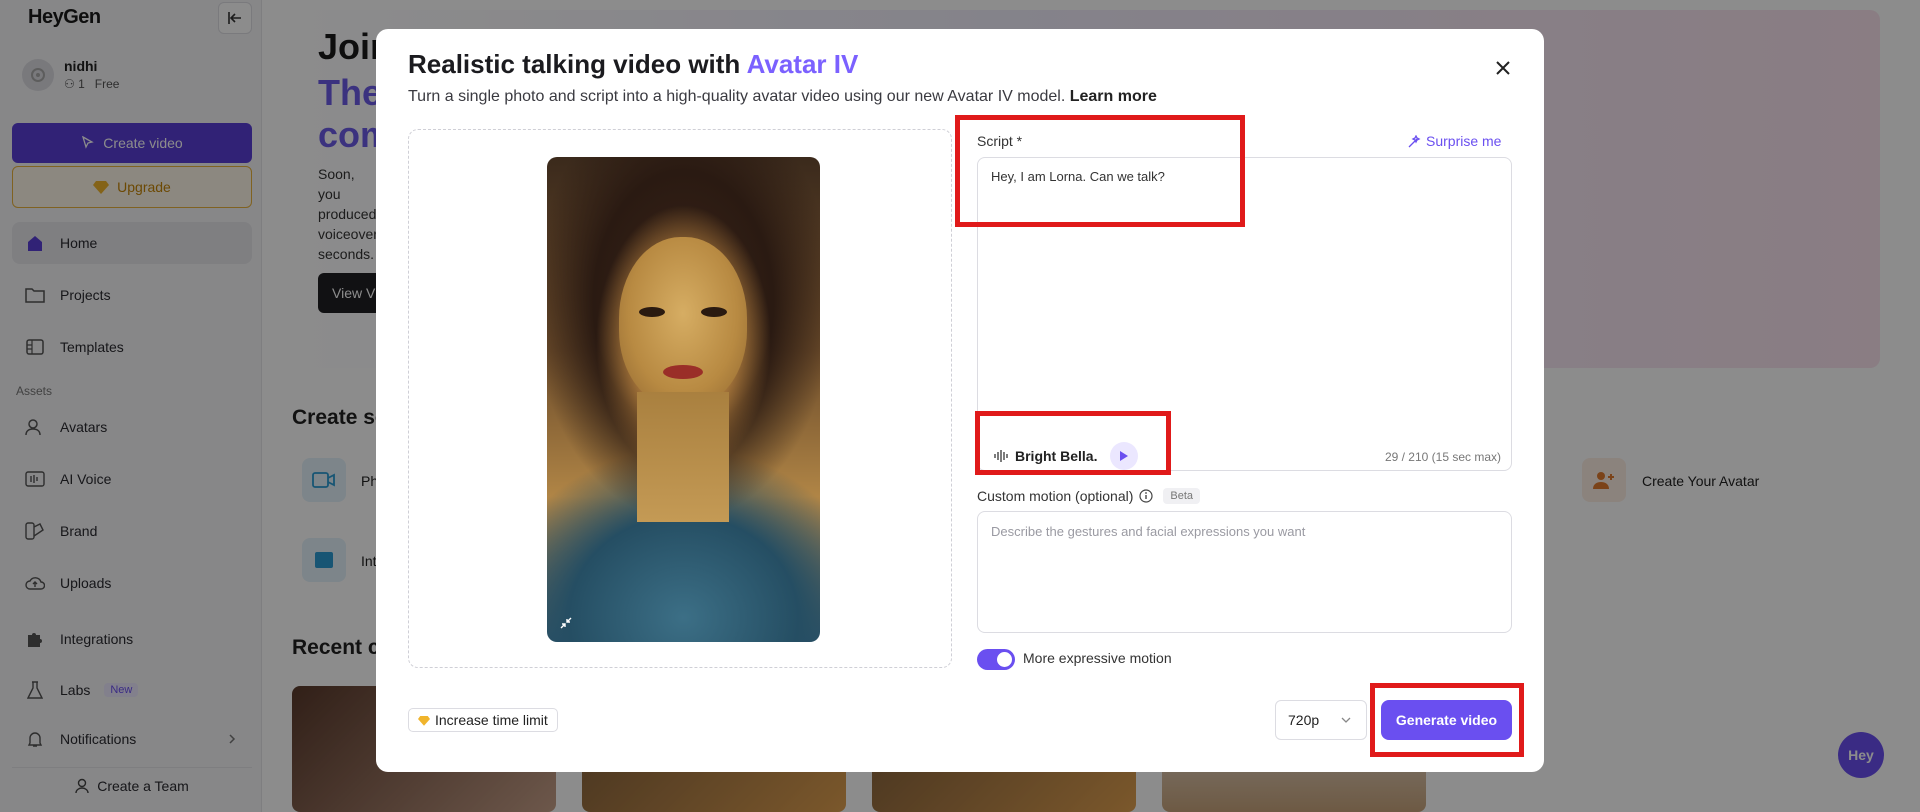  I want to click on voice-selector: Bright Bella., so click(1066, 456).